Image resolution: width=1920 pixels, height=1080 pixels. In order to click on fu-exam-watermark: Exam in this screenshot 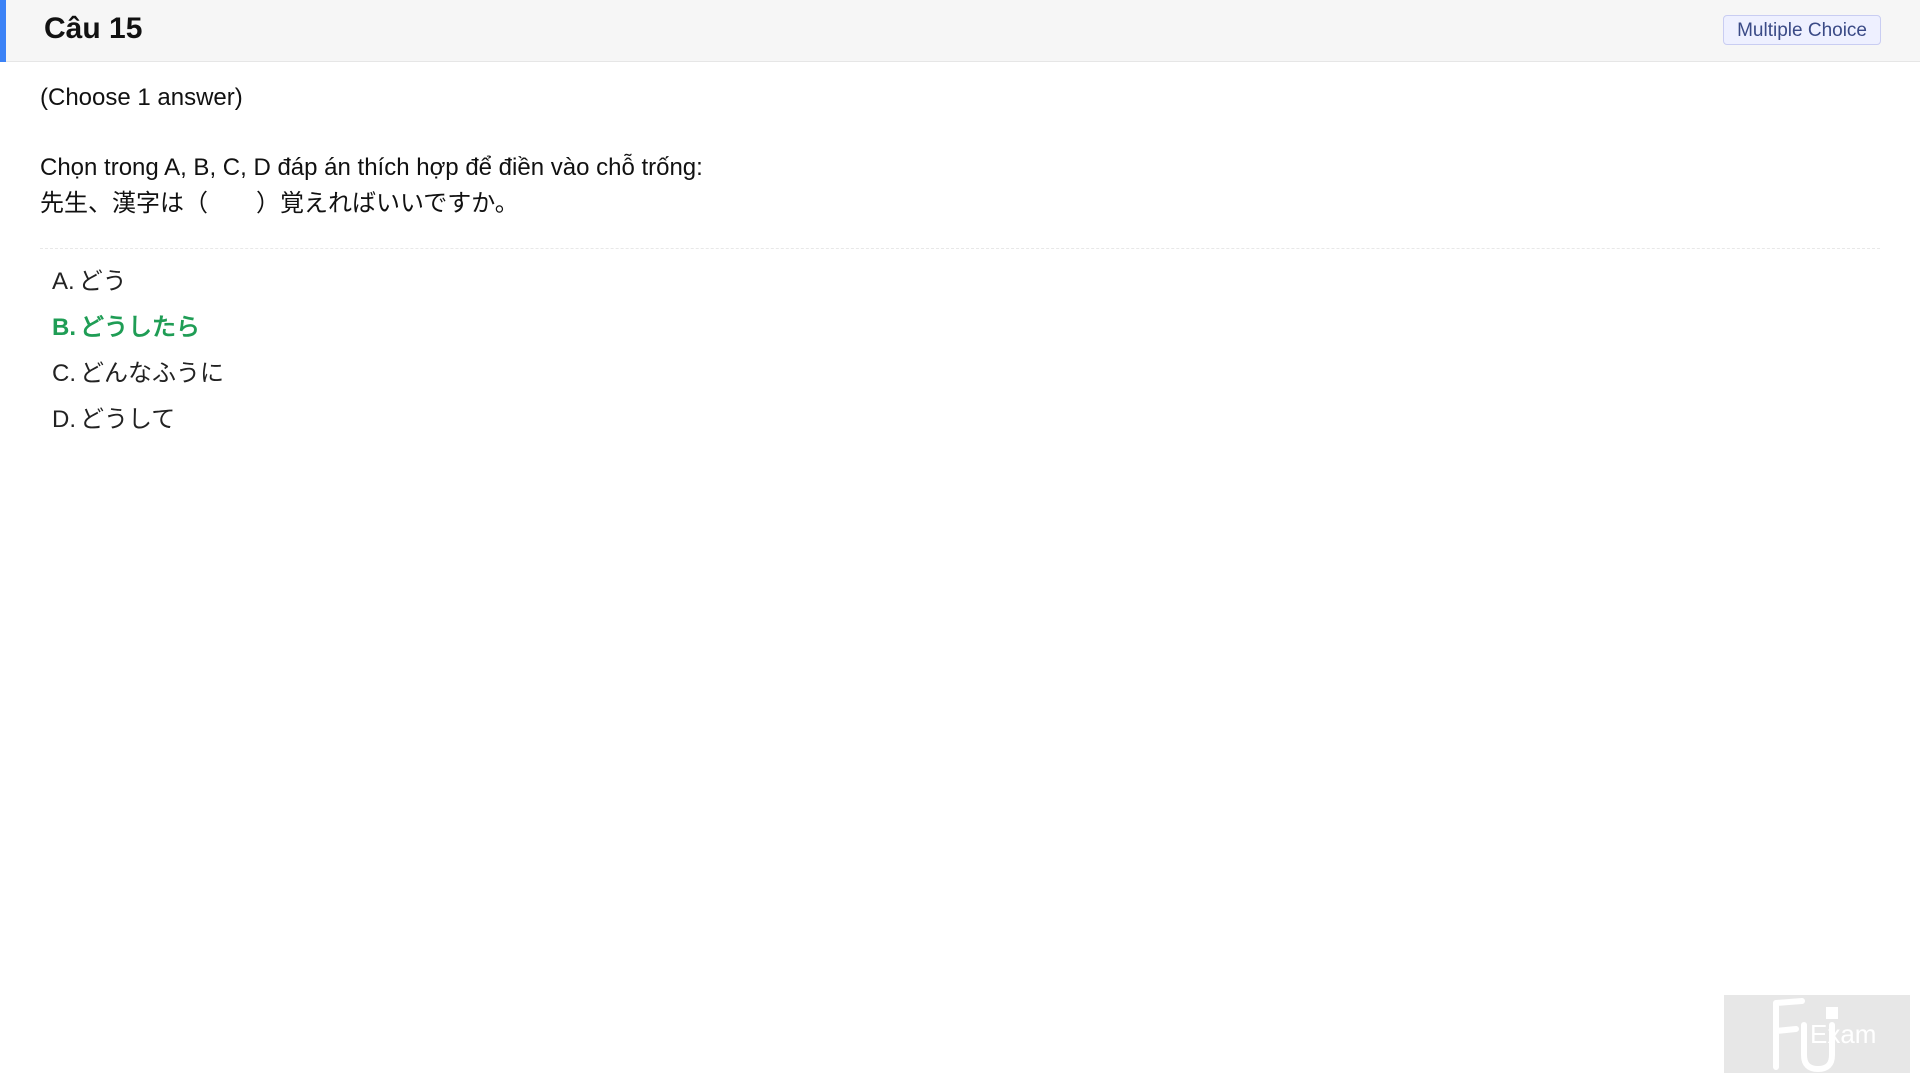, I will do `click(1817, 1034)`.